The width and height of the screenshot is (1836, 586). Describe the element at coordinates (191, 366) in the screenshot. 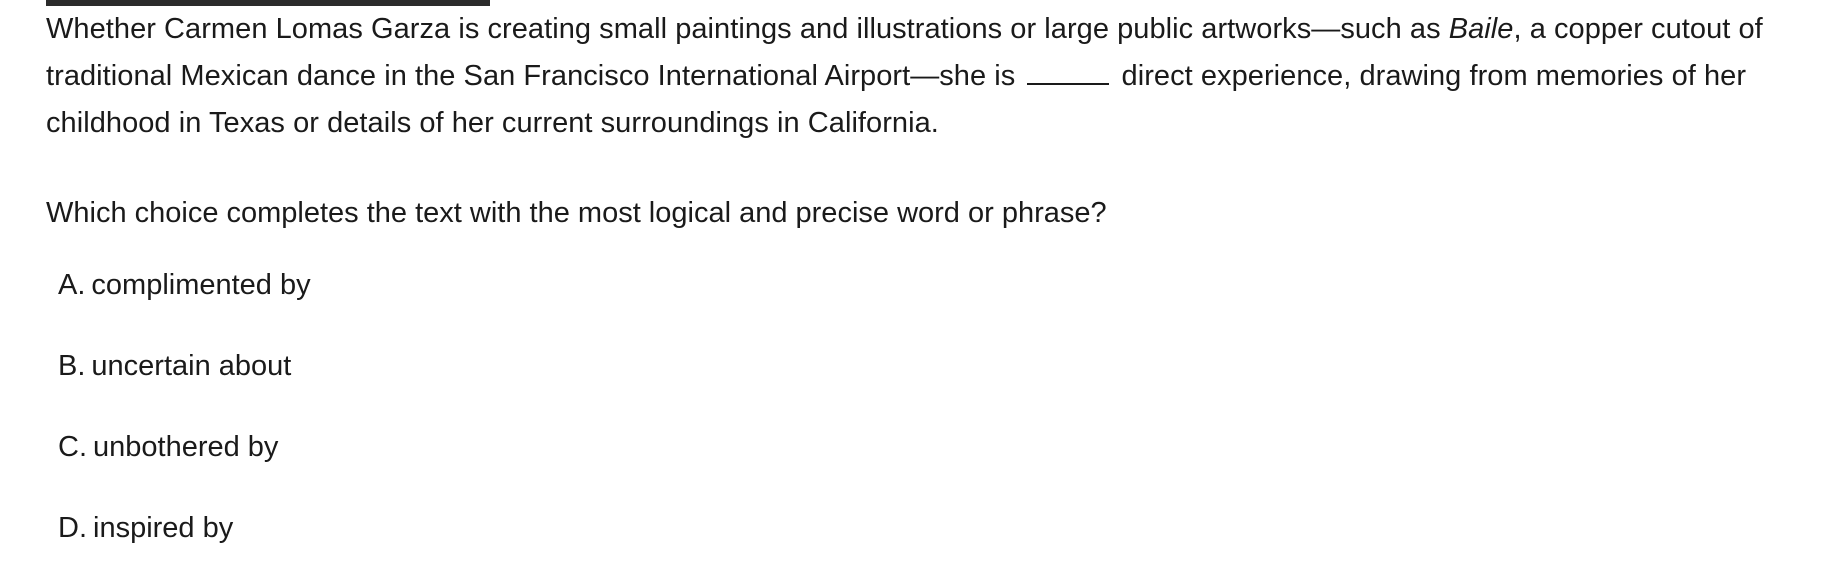

I see `choice-text: uncertain about` at that location.